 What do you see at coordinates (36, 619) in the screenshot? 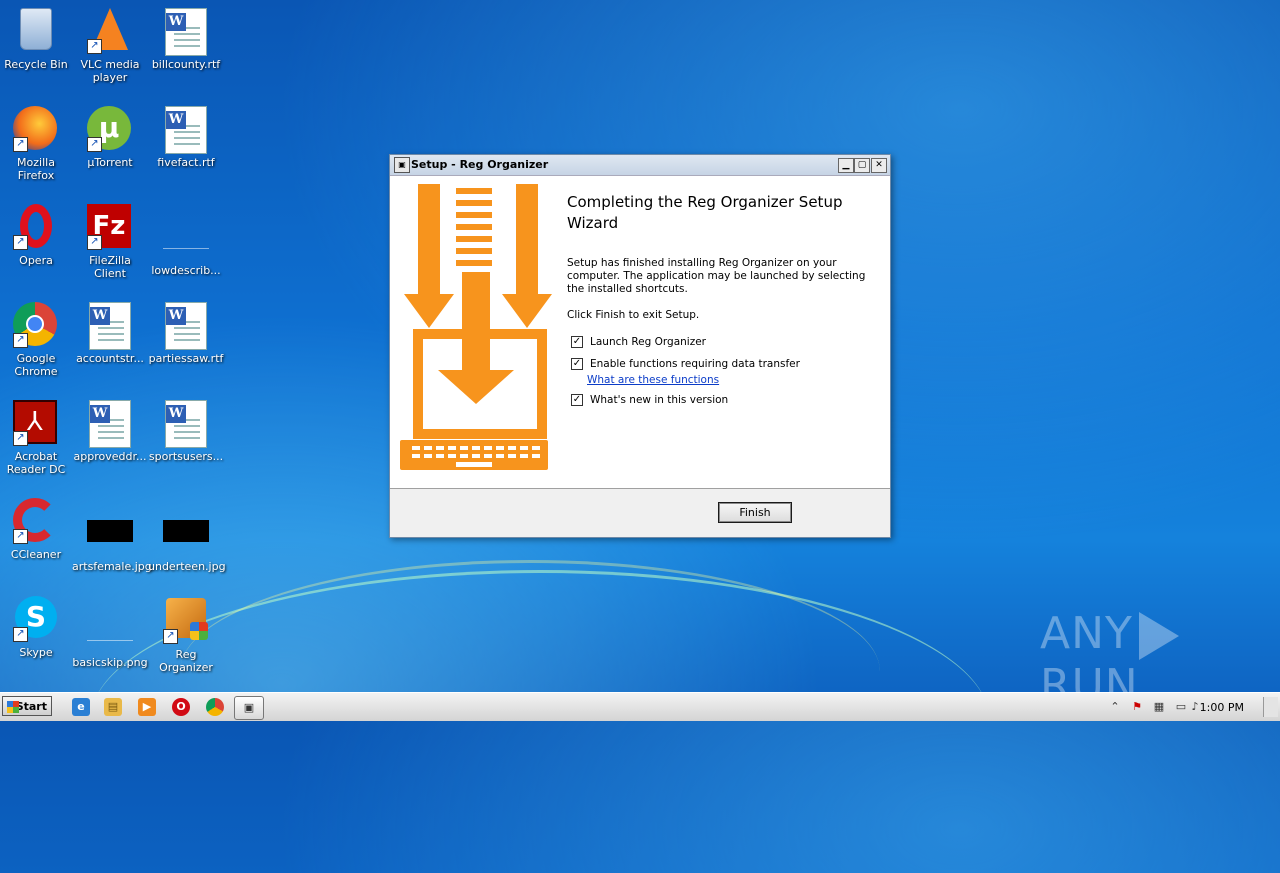
I see `skype-icon: S ↗` at bounding box center [36, 619].